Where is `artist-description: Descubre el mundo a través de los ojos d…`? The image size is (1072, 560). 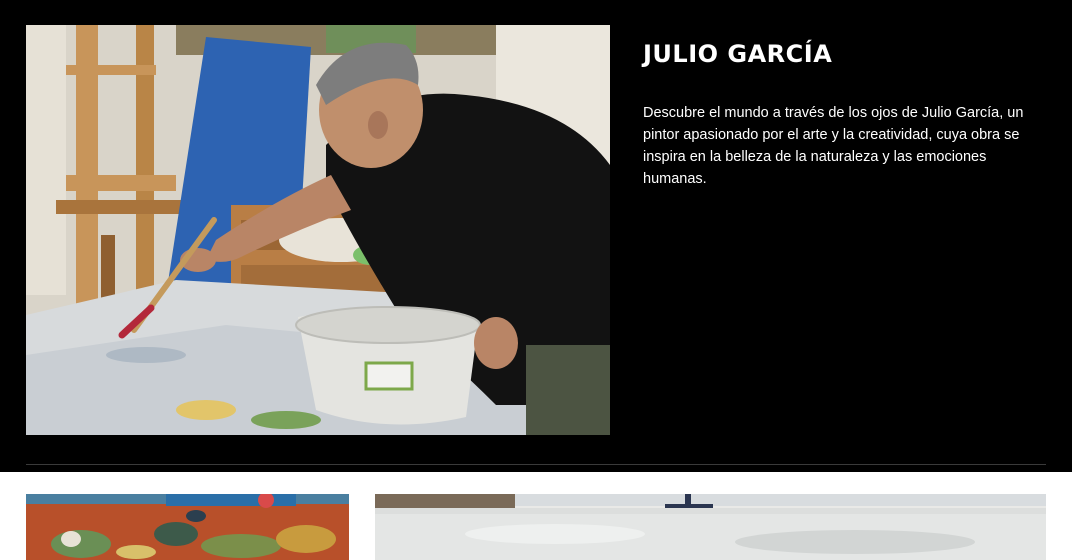 artist-description: Descubre el mundo a través de los ojos d… is located at coordinates (833, 146).